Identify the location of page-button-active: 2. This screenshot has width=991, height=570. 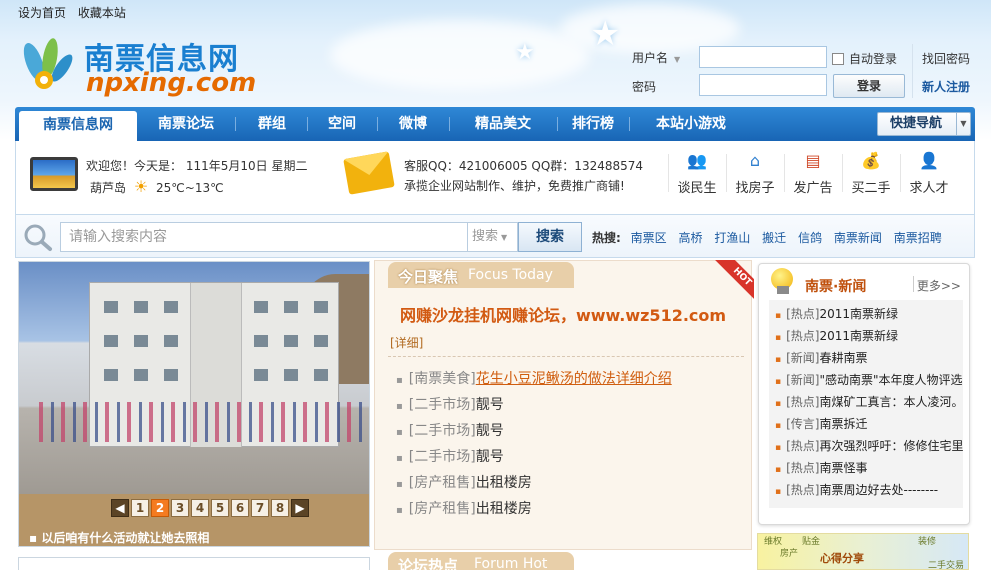
(160, 508).